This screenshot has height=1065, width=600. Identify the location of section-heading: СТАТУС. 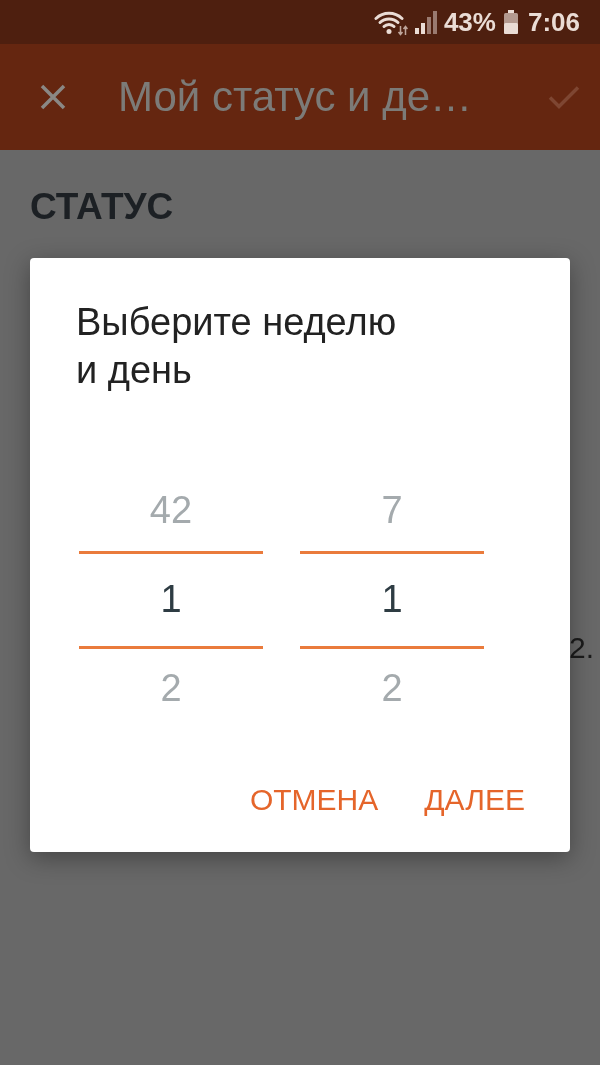
(102, 207).